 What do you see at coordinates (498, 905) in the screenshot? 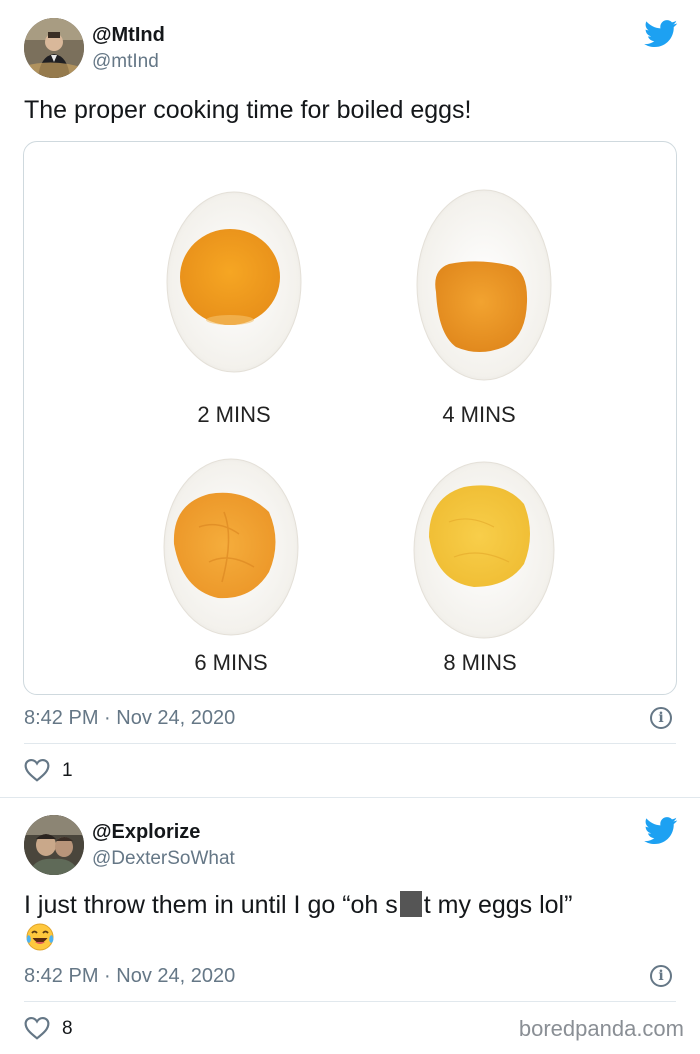
I see `tweet-text-part: t my eggs lol”` at bounding box center [498, 905].